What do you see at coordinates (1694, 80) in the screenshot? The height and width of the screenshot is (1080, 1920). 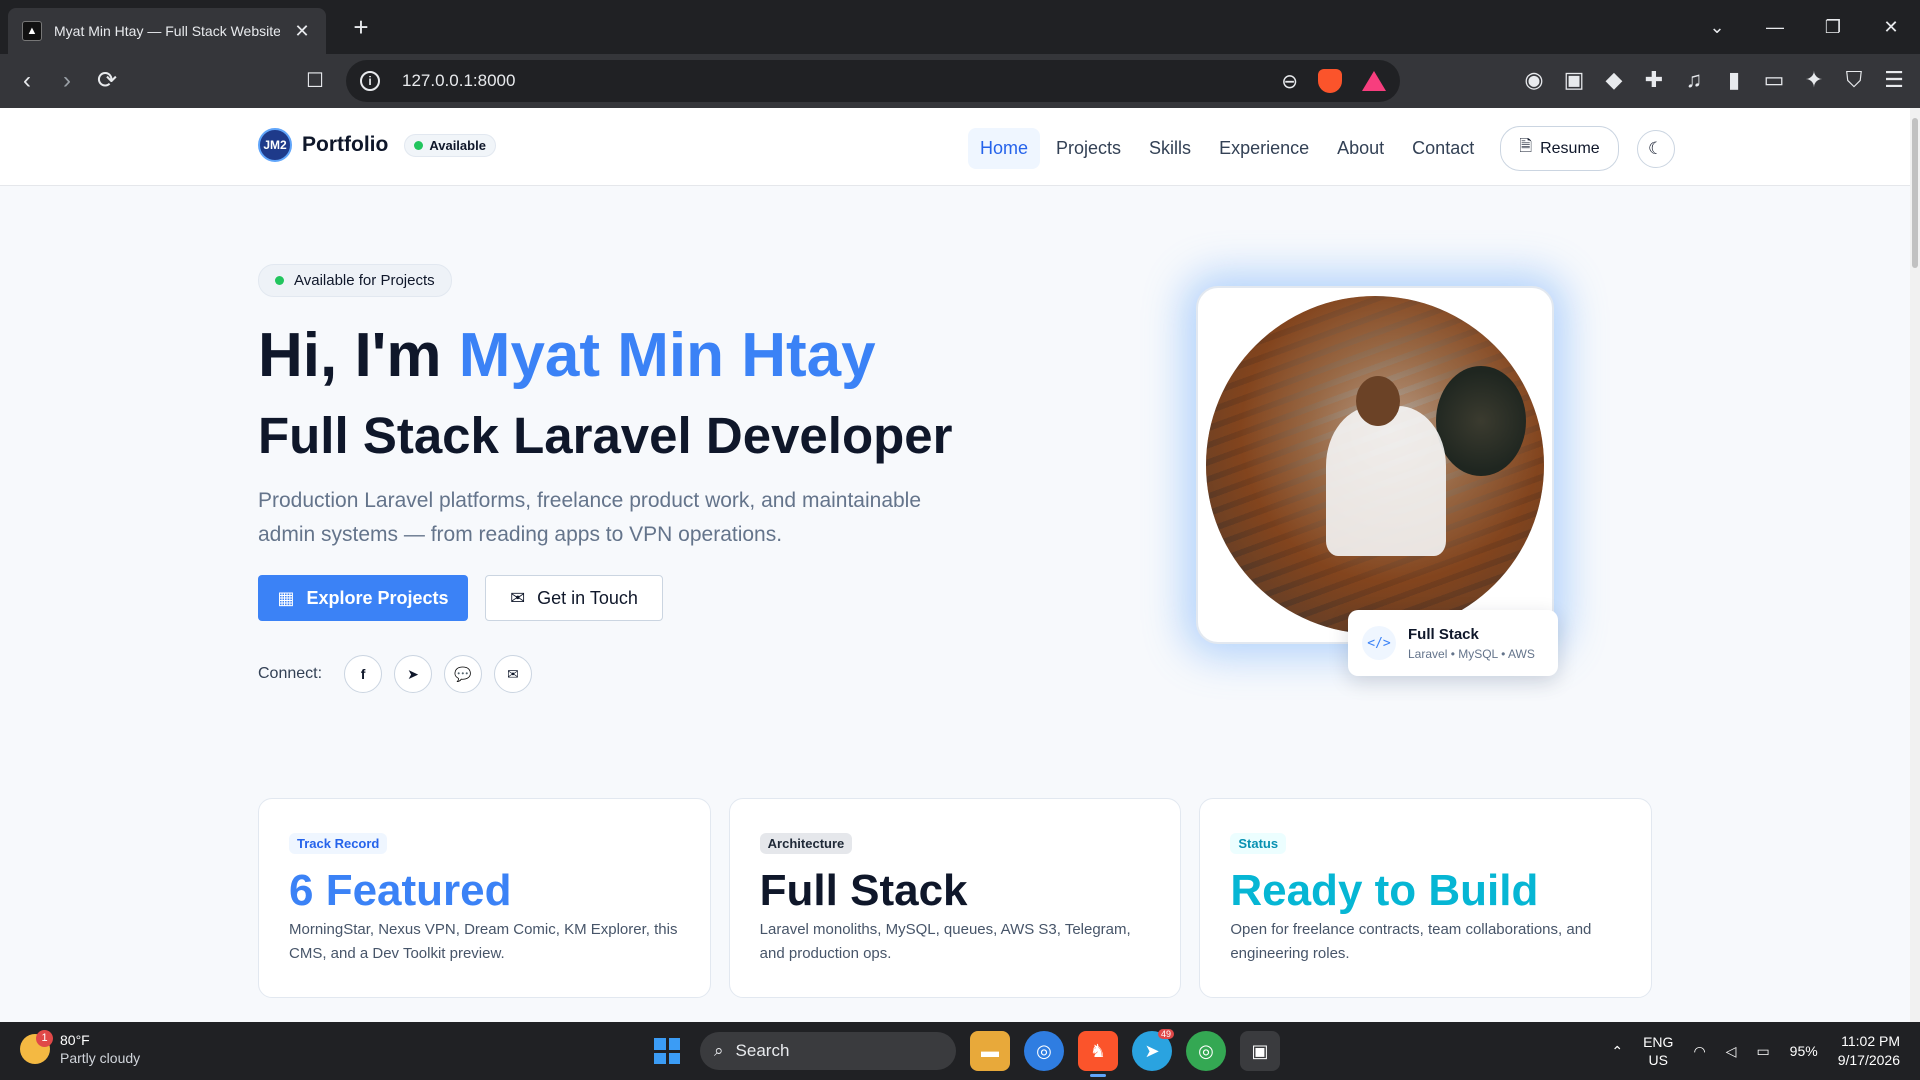 I see `media-icon: ♫` at bounding box center [1694, 80].